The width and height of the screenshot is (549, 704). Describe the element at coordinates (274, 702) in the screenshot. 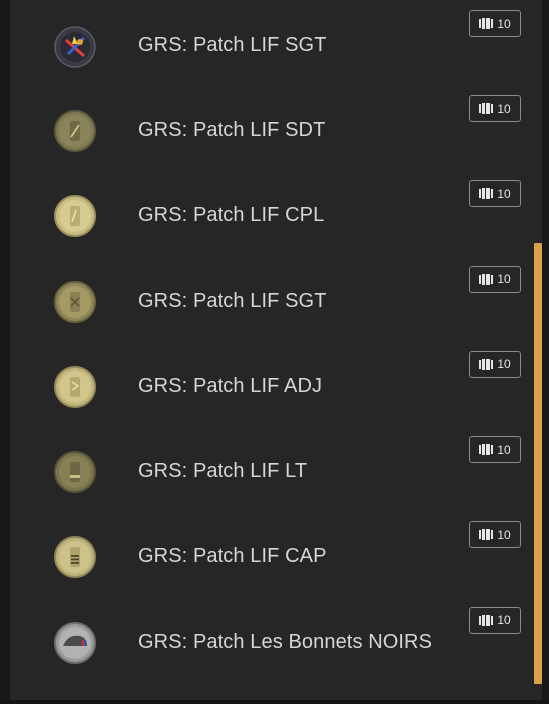

I see `panel-bottom-edge` at that location.